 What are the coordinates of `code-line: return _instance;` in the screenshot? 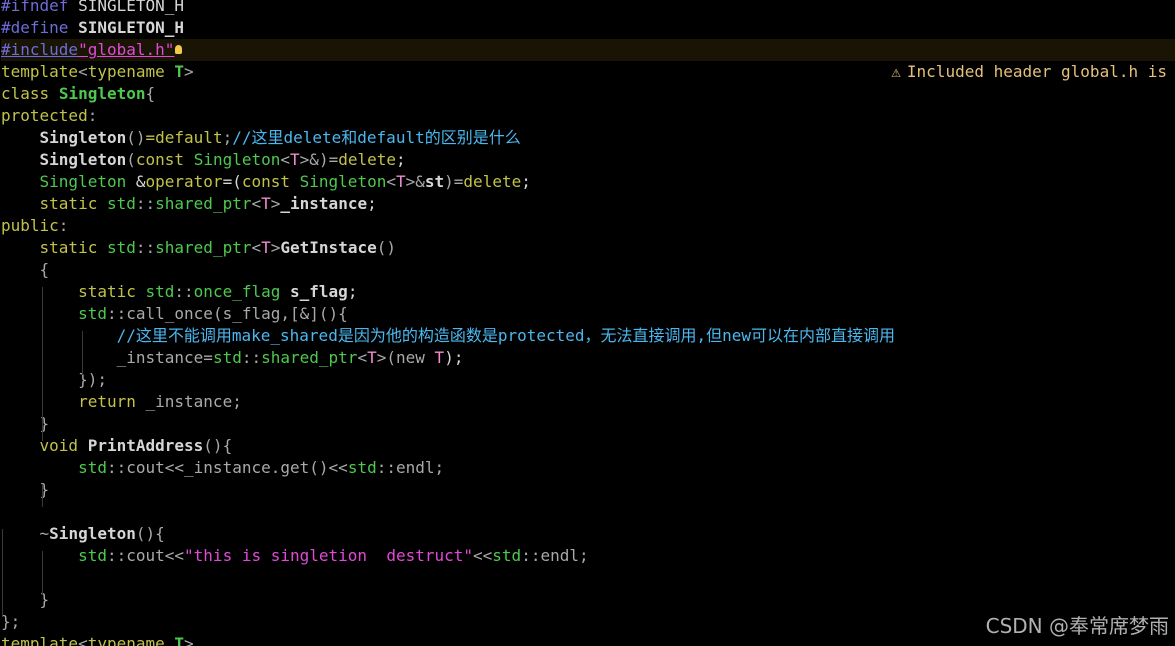 It's located at (588, 402).